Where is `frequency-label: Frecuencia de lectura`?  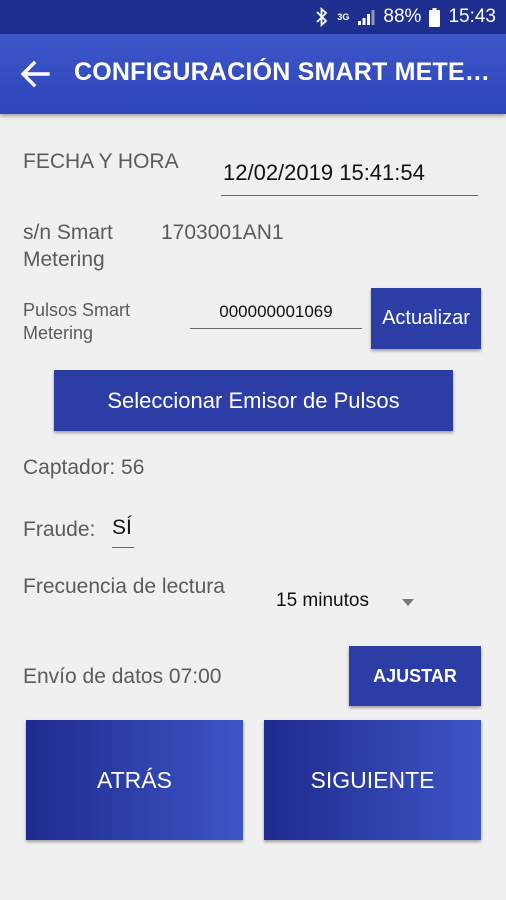 frequency-label: Frecuencia de lectura is located at coordinates (124, 586).